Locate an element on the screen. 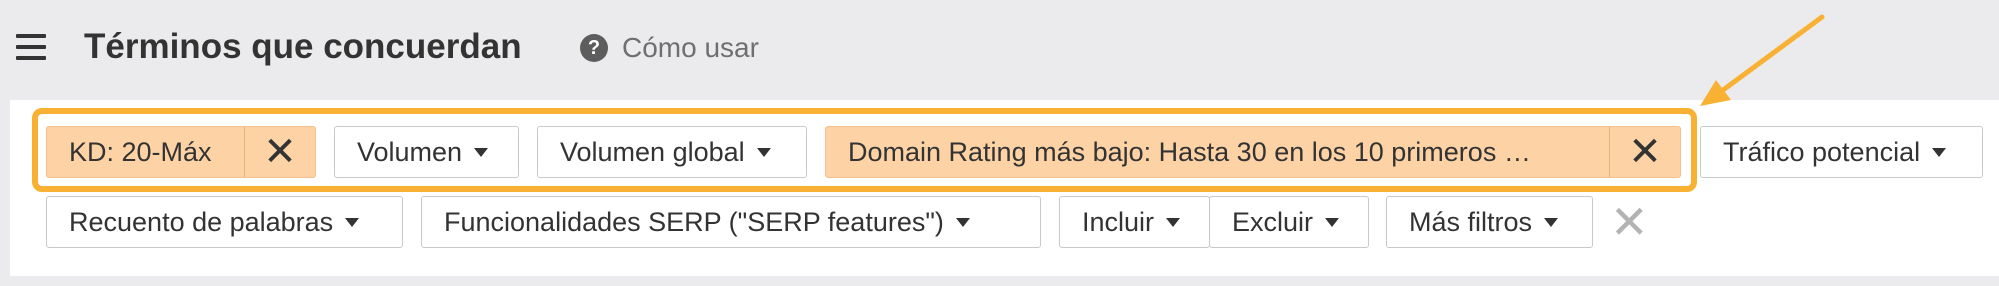 The image size is (1999, 286). filter-dropdown-label: Volumen global is located at coordinates (652, 151).